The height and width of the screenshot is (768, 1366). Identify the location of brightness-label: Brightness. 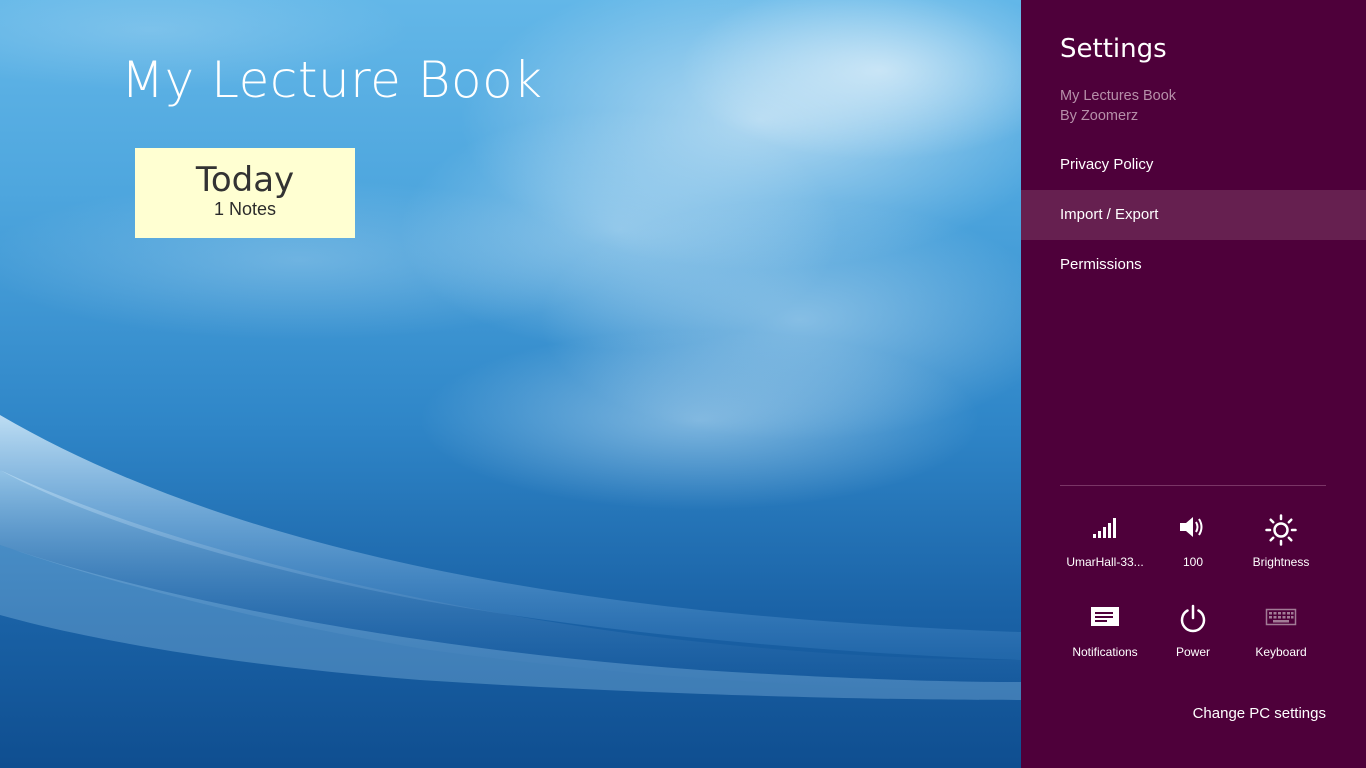
(1281, 562).